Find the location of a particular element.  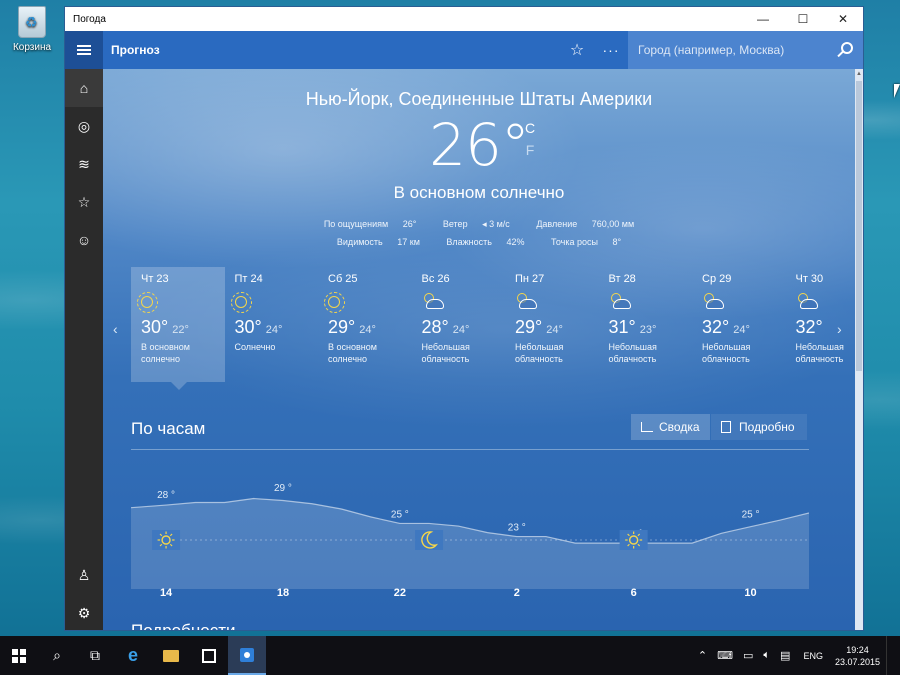

side-navigation: ⌂ ◎ ≋ ☆ ☺ ♙ ⚙ is located at coordinates (84, 349).